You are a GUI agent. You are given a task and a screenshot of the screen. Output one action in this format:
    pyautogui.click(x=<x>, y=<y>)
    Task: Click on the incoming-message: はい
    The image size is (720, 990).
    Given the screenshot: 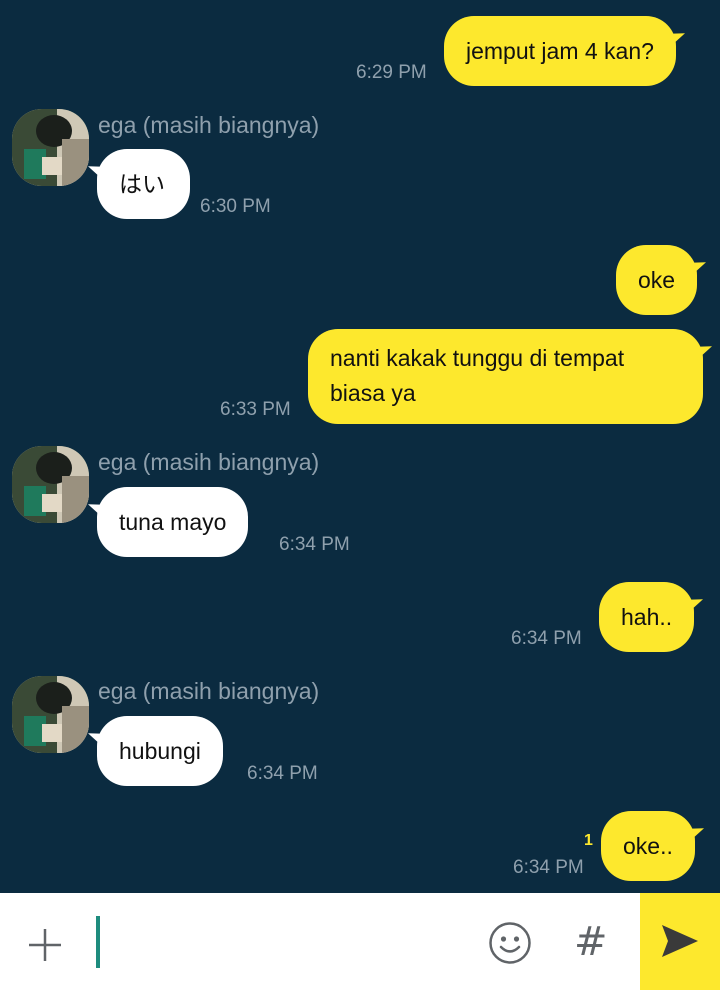 What is the action you would take?
    pyautogui.click(x=143, y=184)
    